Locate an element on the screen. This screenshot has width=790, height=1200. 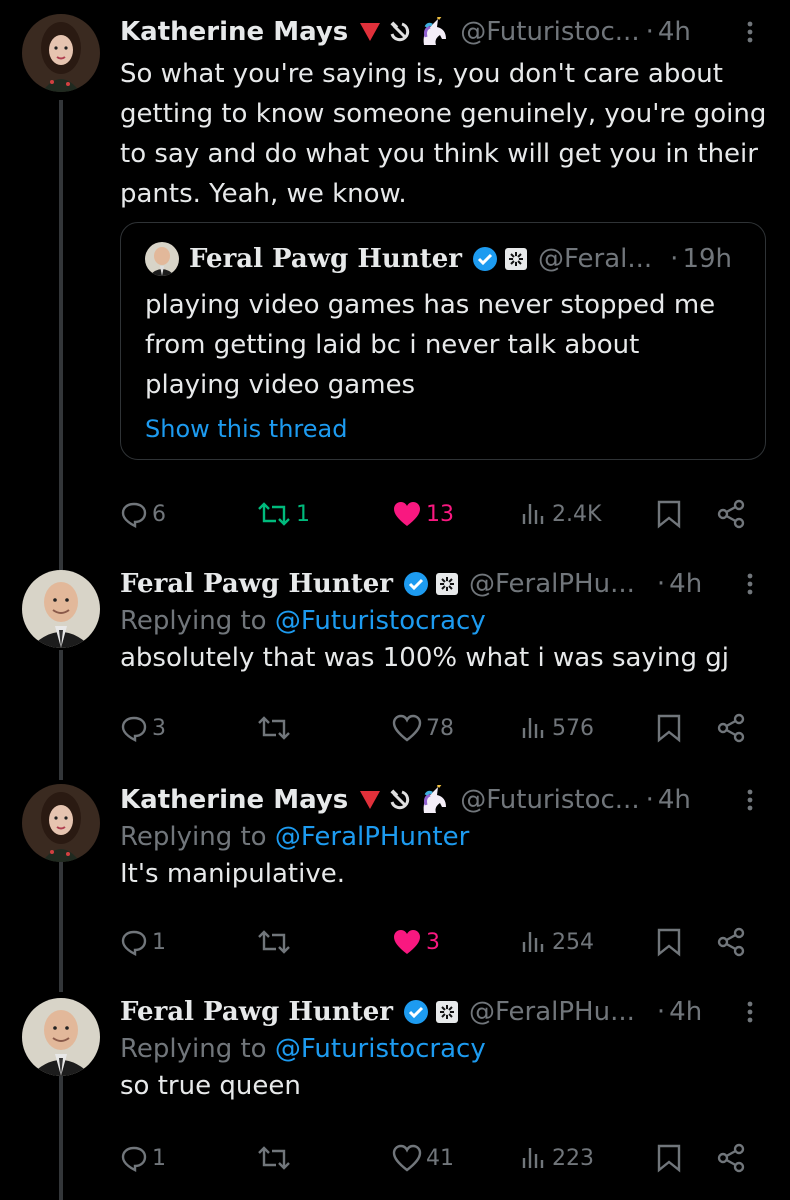
views-button: 223 is located at coordinates (557, 1158).